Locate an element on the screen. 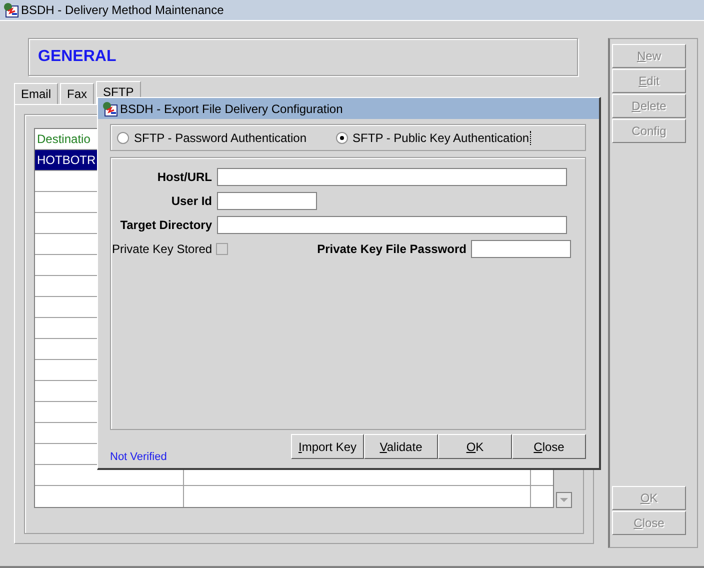 The width and height of the screenshot is (704, 568). dialog-button: OK is located at coordinates (475, 446).